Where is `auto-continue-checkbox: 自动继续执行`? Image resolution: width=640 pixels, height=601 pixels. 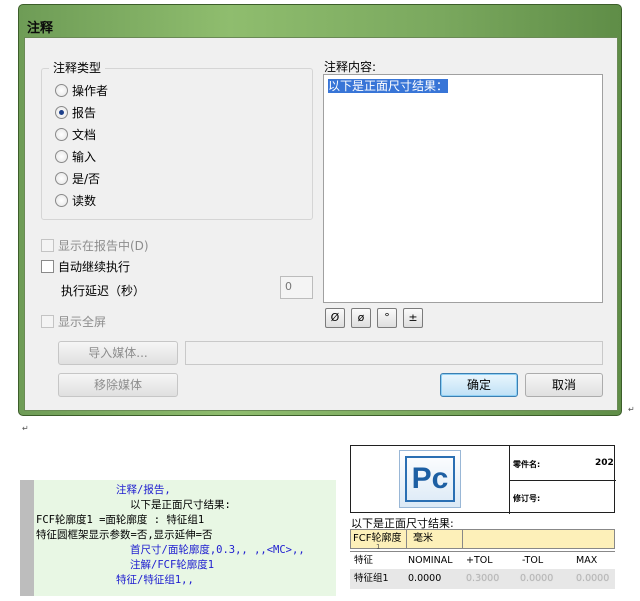
auto-continue-checkbox: 自动继续执行 is located at coordinates (85, 266).